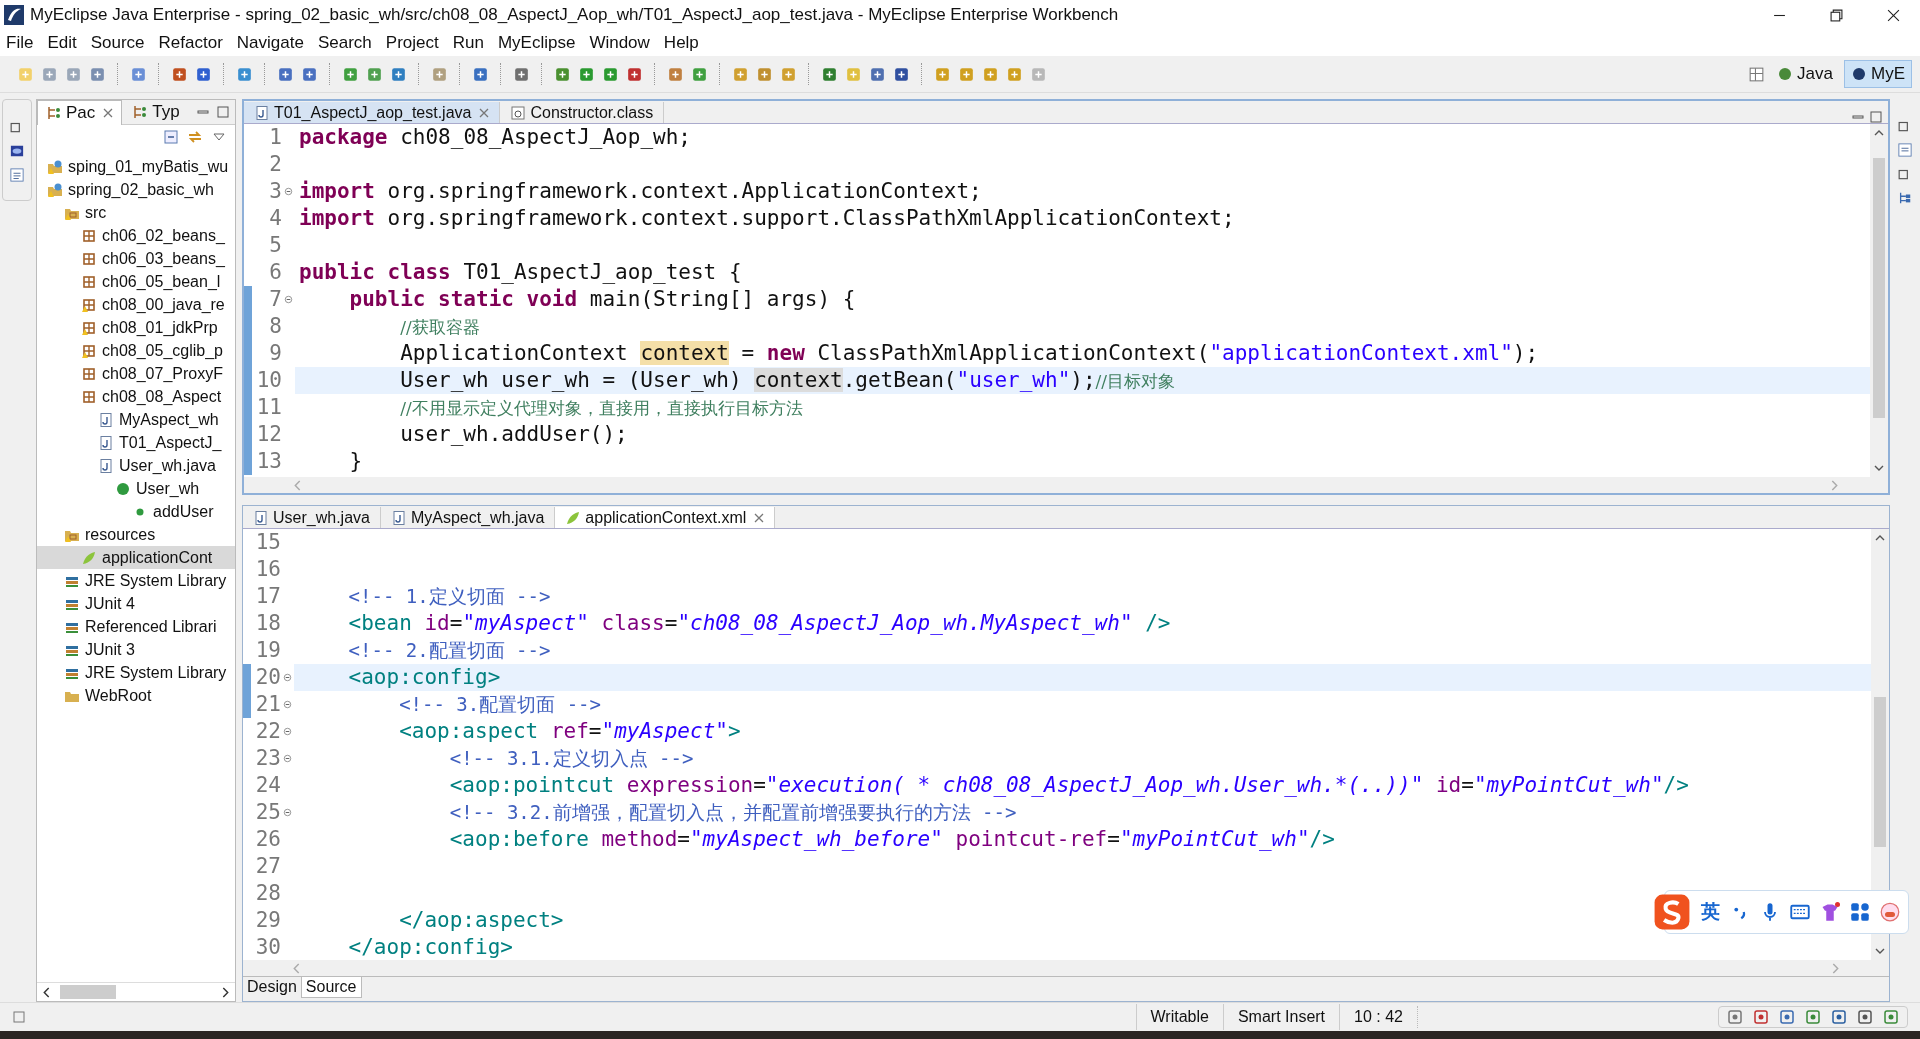 The height and width of the screenshot is (1039, 1920). Describe the element at coordinates (136, 465) in the screenshot. I see `tree-item: User_wh.java` at that location.